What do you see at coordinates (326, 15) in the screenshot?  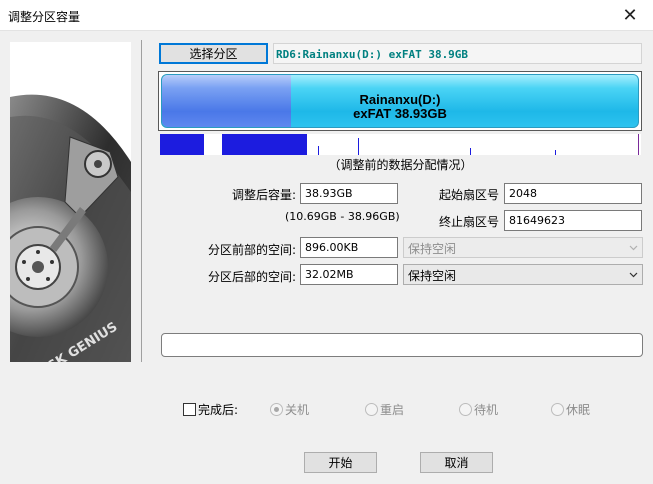 I see `title-bar: 调整分区容量 ✕` at bounding box center [326, 15].